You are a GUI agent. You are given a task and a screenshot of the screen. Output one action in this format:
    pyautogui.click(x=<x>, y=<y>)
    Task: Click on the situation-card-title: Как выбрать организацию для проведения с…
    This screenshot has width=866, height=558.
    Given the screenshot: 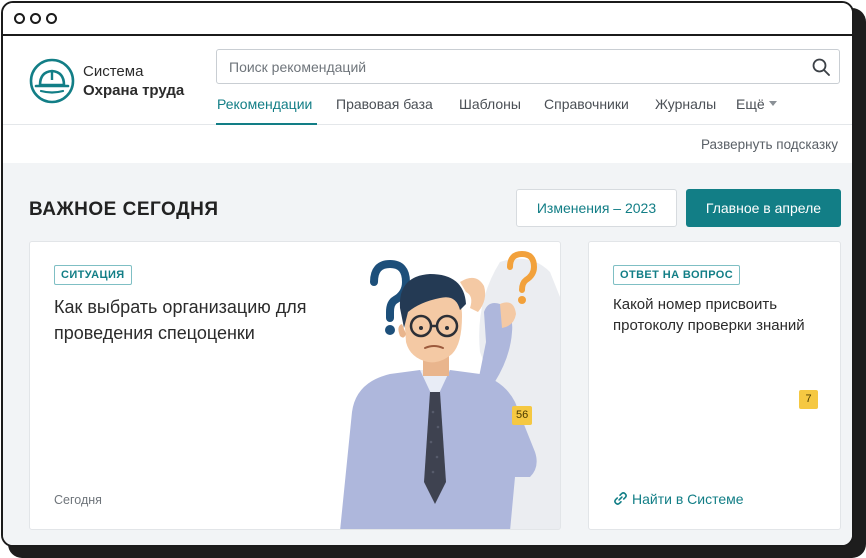 What is the action you would take?
    pyautogui.click(x=189, y=320)
    